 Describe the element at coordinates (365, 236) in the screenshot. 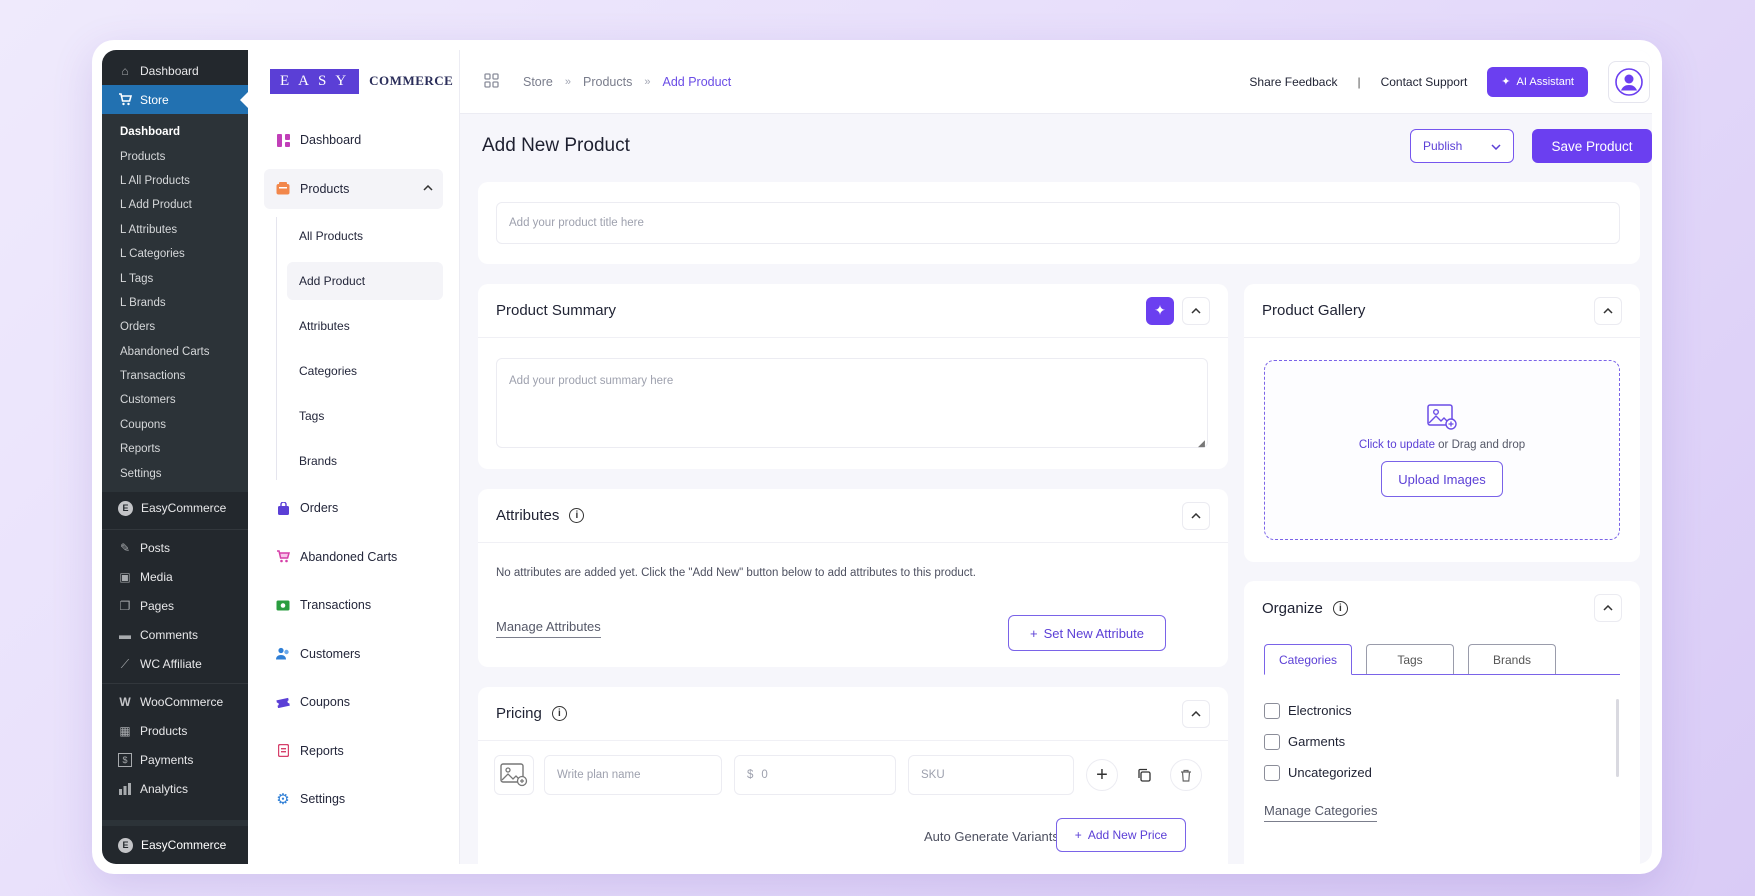

I see `nav-sub-all-products: All Products` at that location.